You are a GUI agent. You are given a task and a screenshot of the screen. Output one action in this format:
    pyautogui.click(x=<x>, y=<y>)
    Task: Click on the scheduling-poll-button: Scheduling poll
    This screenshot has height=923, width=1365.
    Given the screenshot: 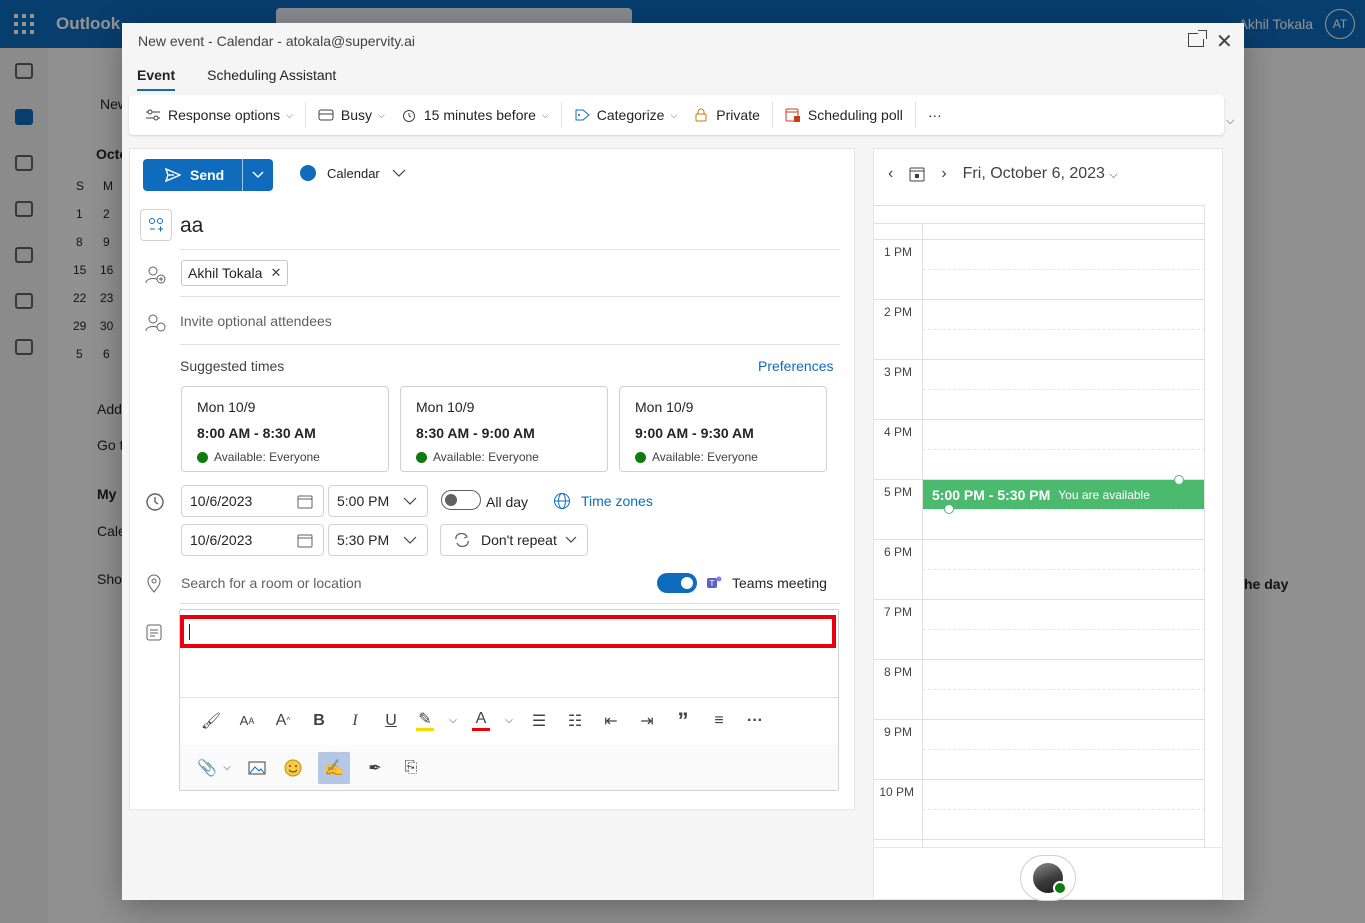 What is the action you would take?
    pyautogui.click(x=844, y=115)
    